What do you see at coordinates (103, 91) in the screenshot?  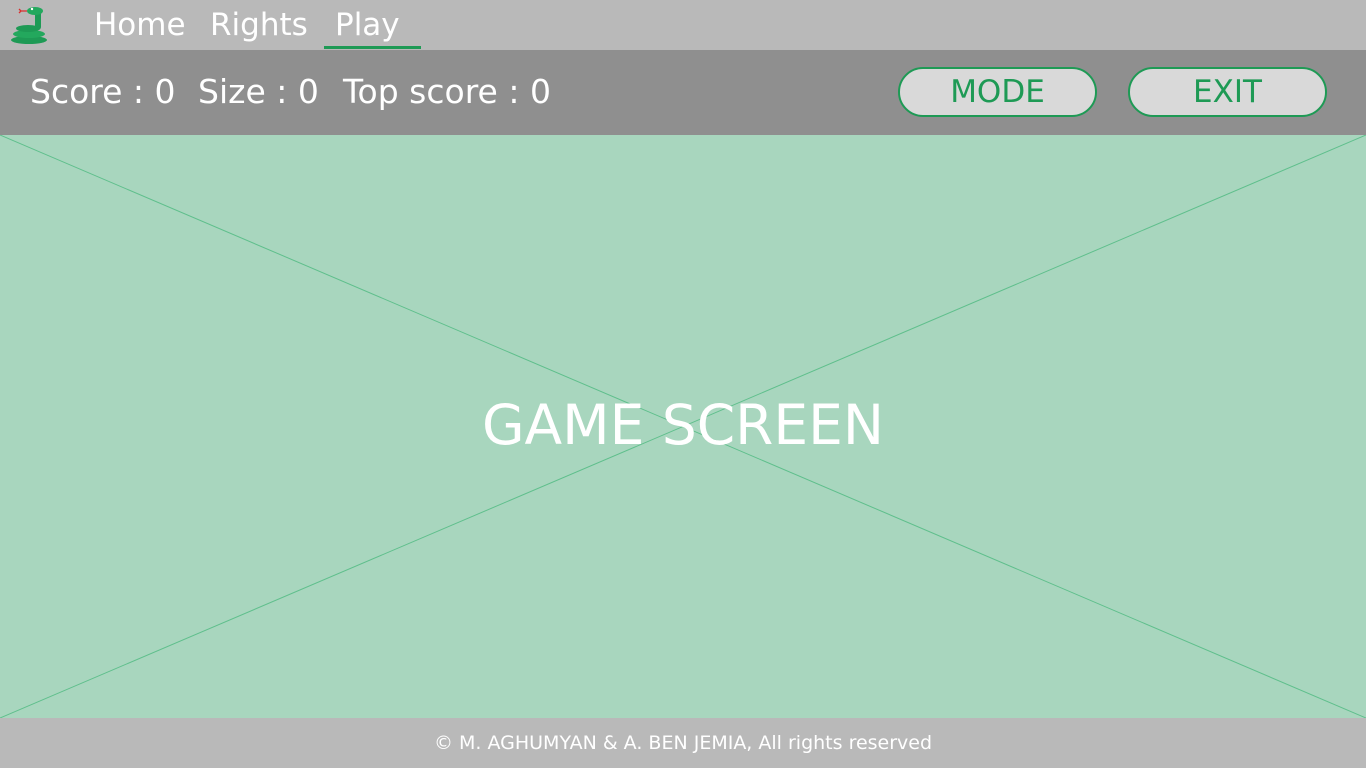 I see `score-value: Score : 0` at bounding box center [103, 91].